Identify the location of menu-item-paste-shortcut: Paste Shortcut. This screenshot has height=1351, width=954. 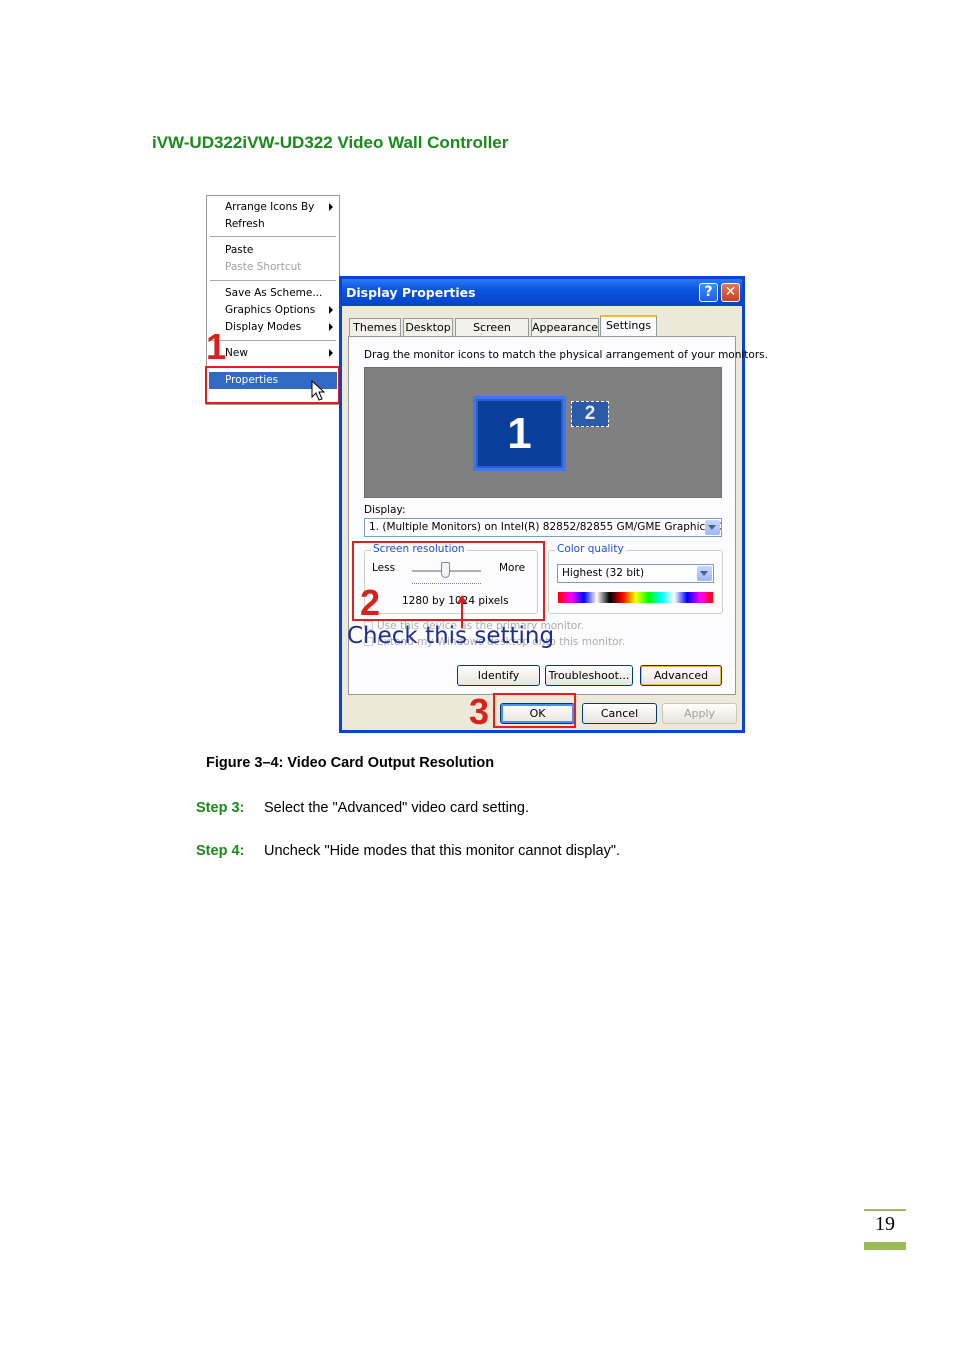
(263, 267).